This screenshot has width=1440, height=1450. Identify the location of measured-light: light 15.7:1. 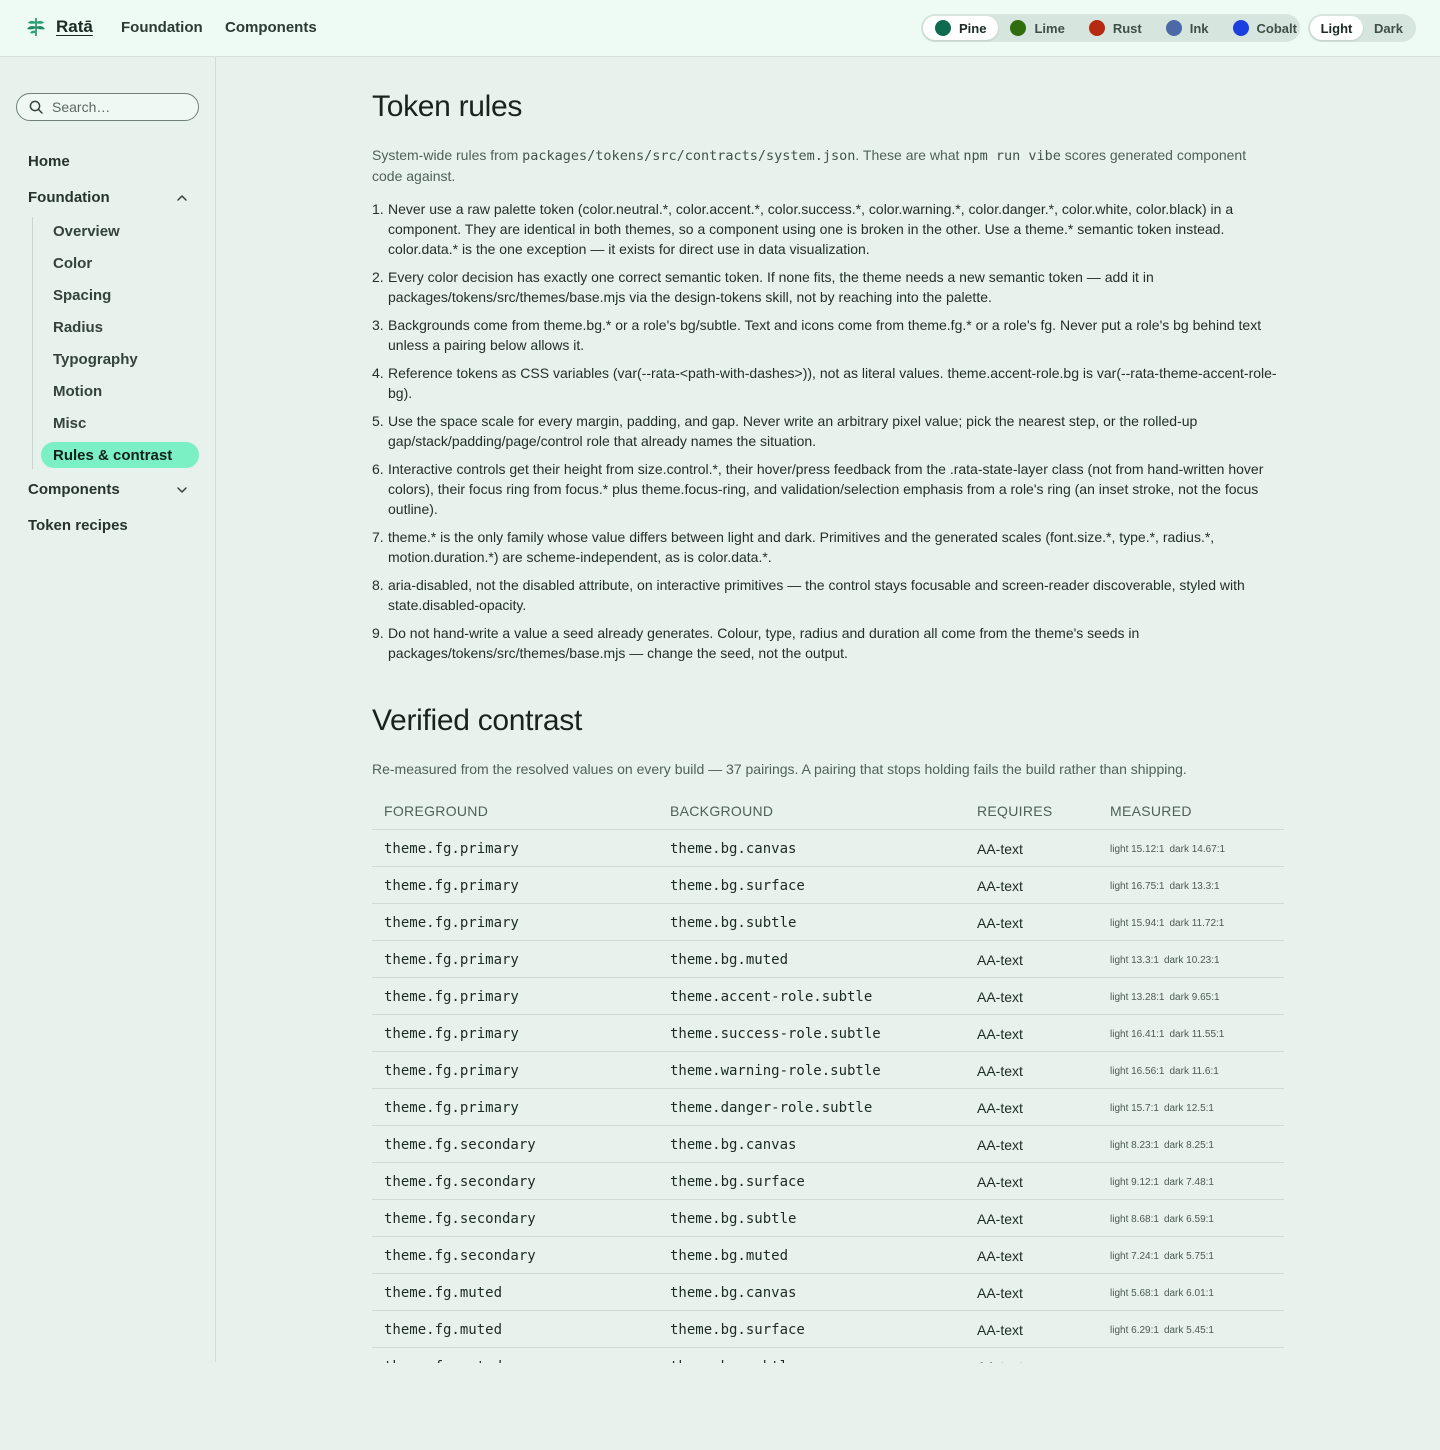
(1134, 1108).